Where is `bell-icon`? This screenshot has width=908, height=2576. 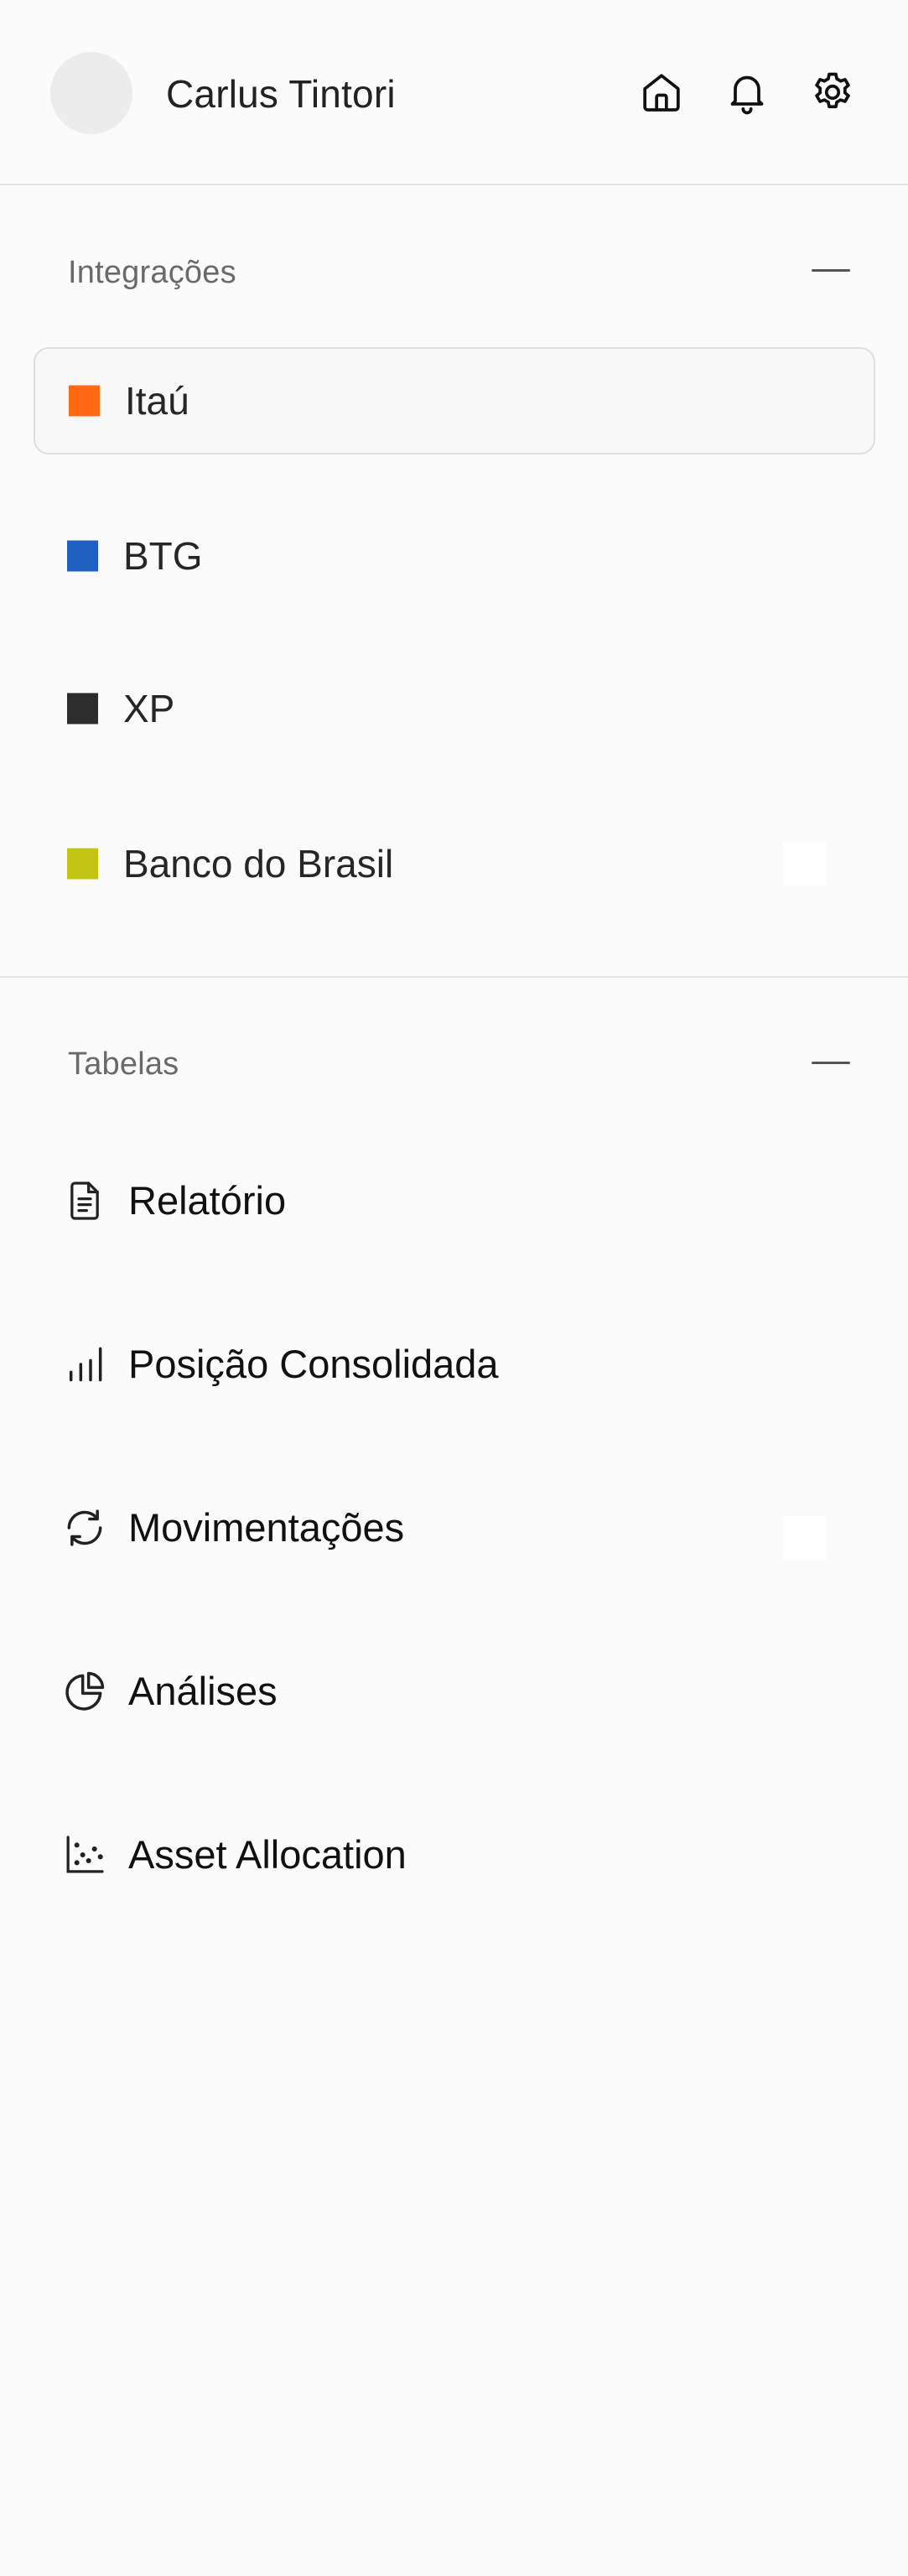 bell-icon is located at coordinates (747, 95).